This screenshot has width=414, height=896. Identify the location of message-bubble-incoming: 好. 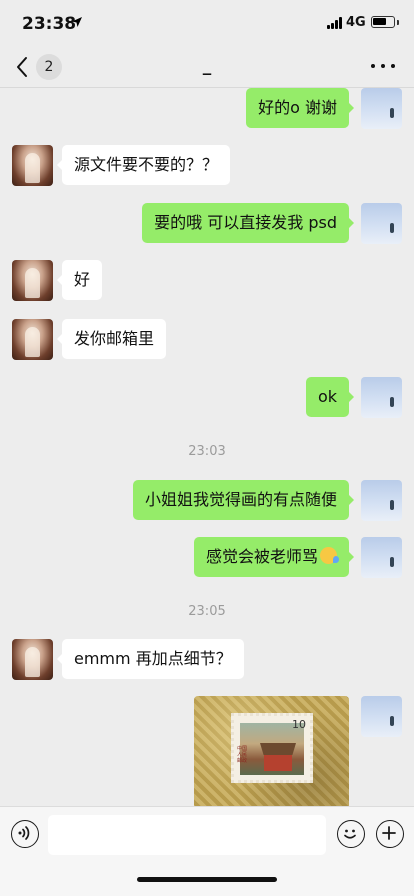
(79, 280).